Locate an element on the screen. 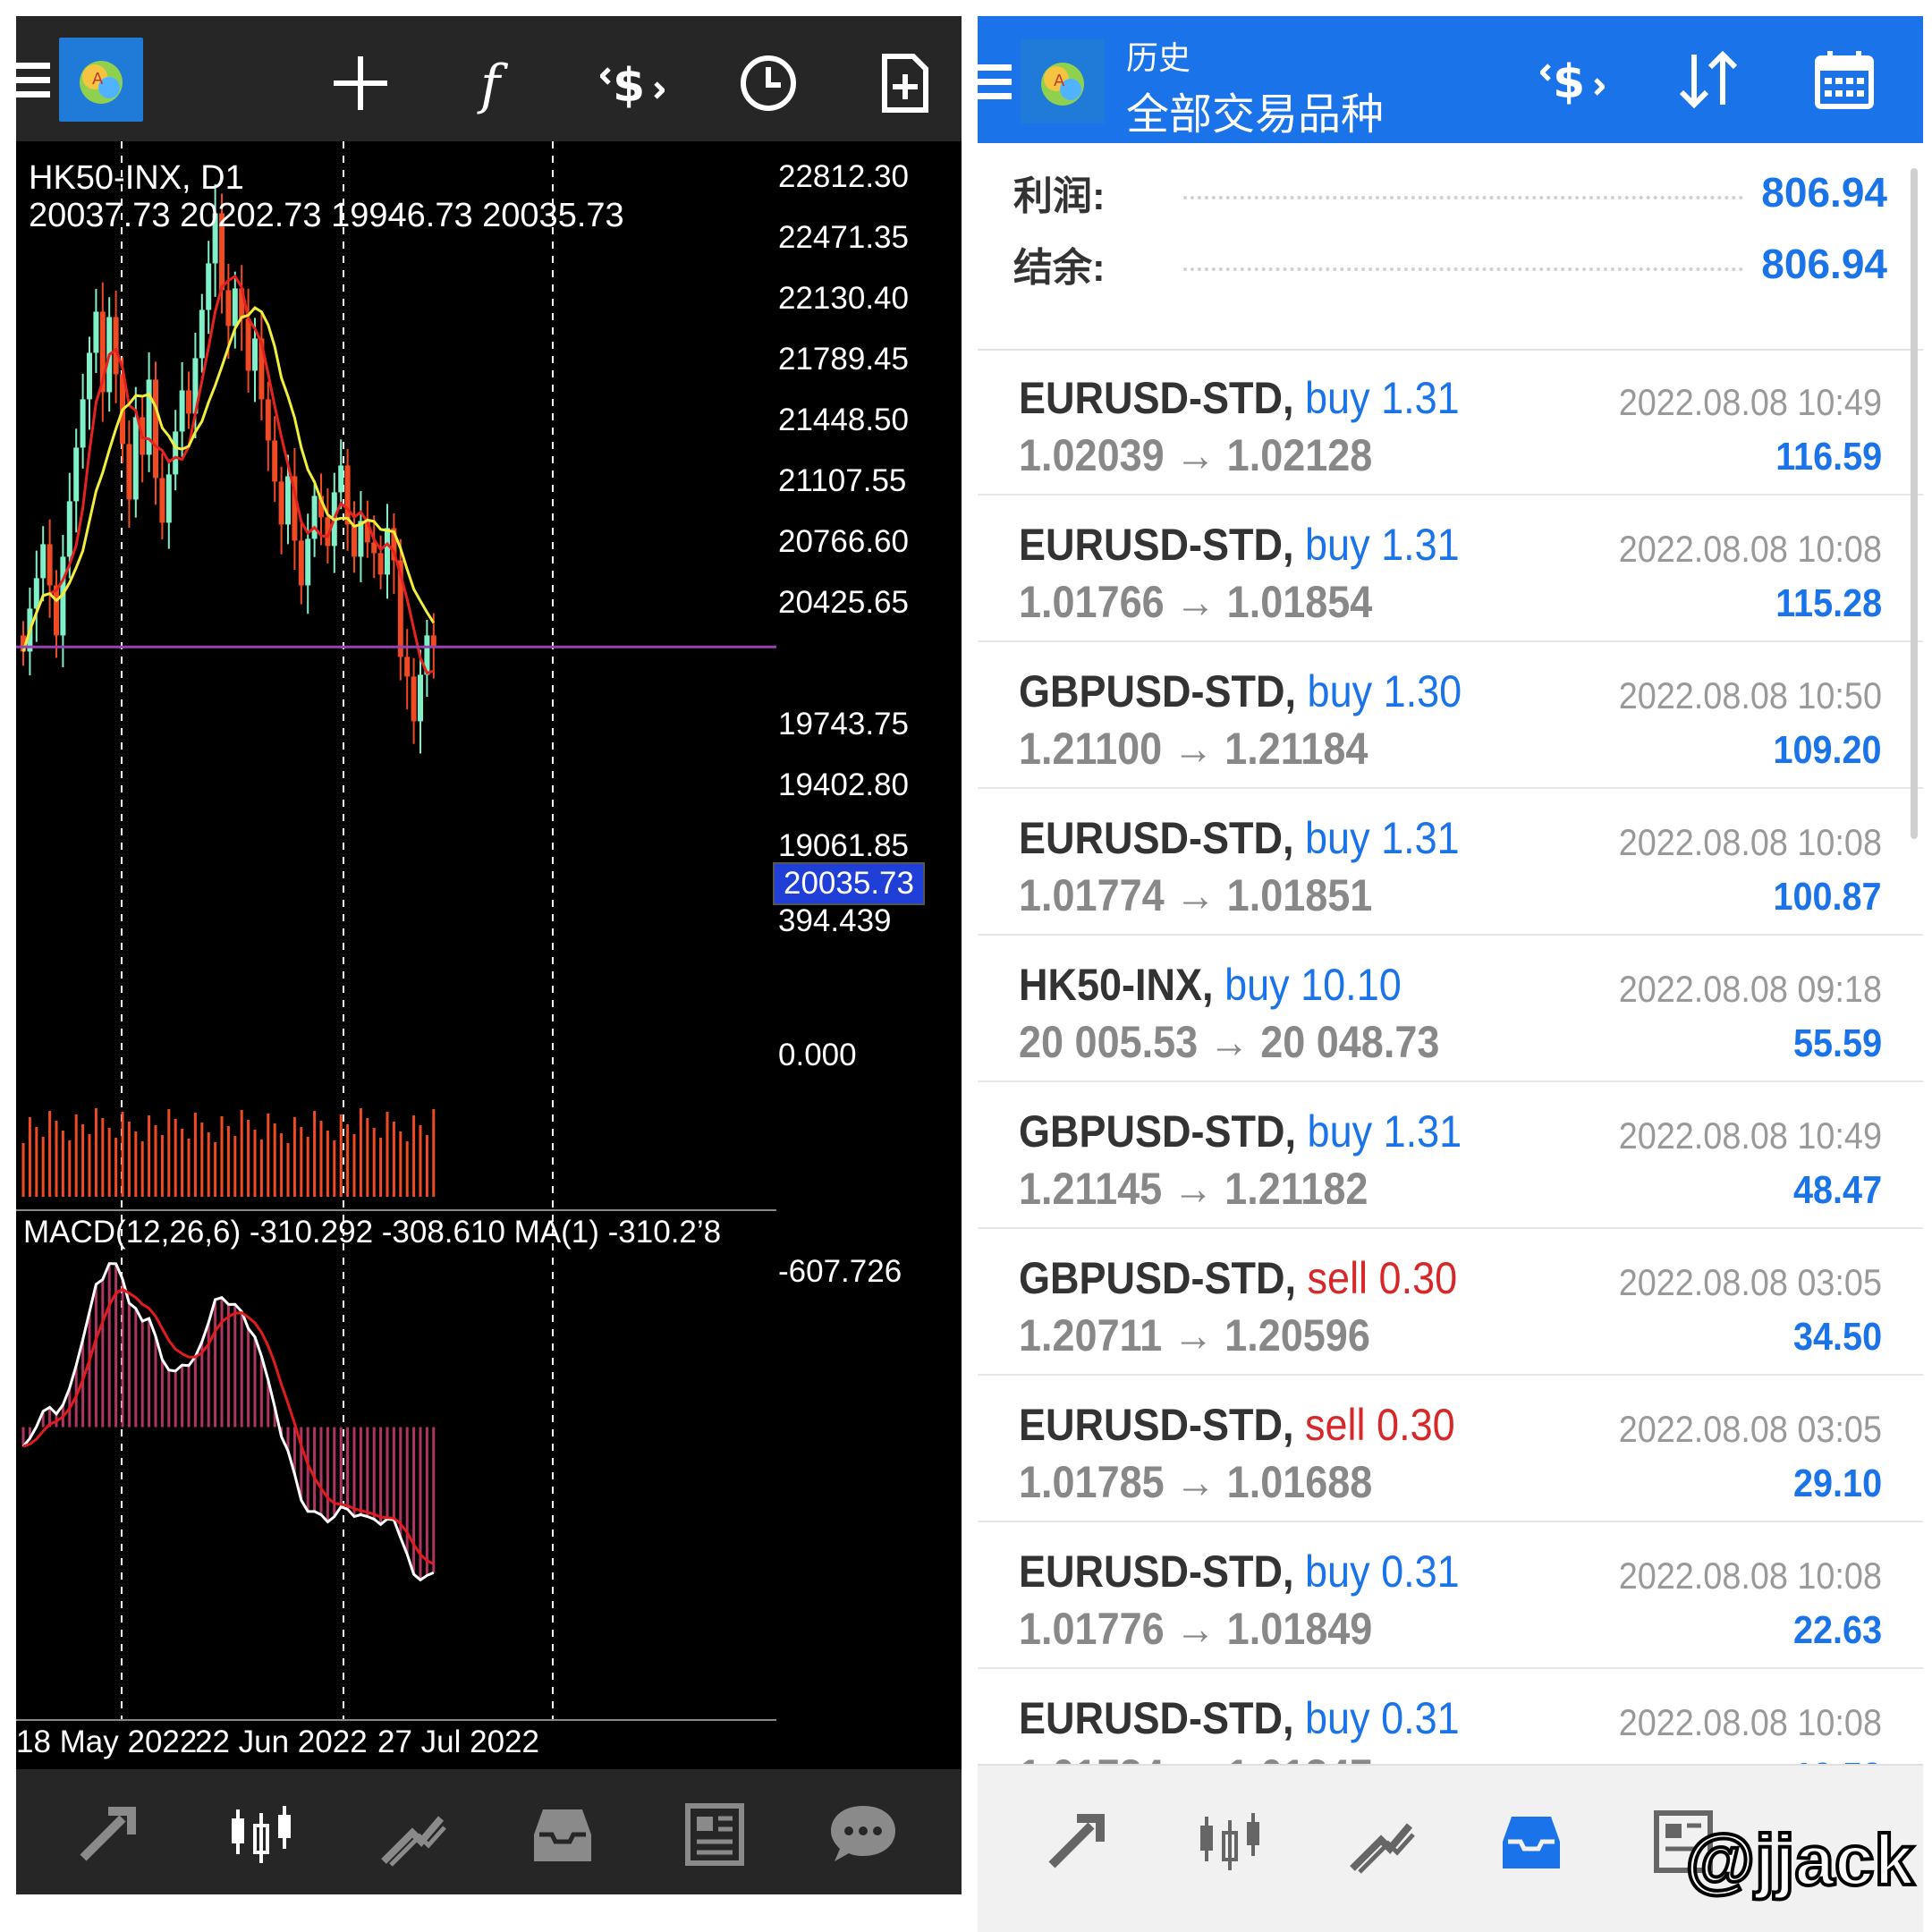  profit-label: 利润: is located at coordinates (1059, 196).